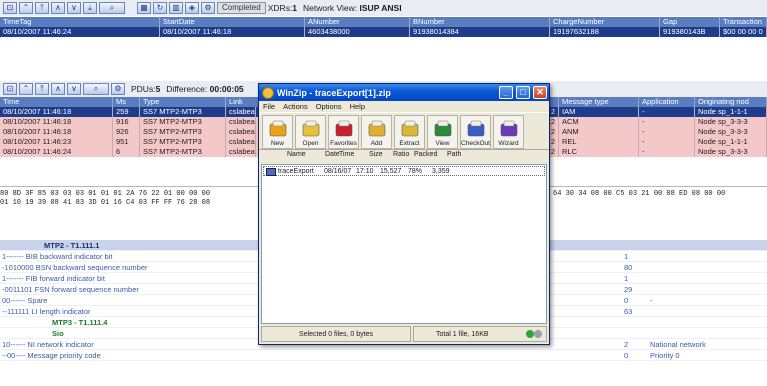 This screenshot has width=767, height=386. What do you see at coordinates (399, 155) in the screenshot?
I see `column-header-ratio: Ratio` at bounding box center [399, 155].